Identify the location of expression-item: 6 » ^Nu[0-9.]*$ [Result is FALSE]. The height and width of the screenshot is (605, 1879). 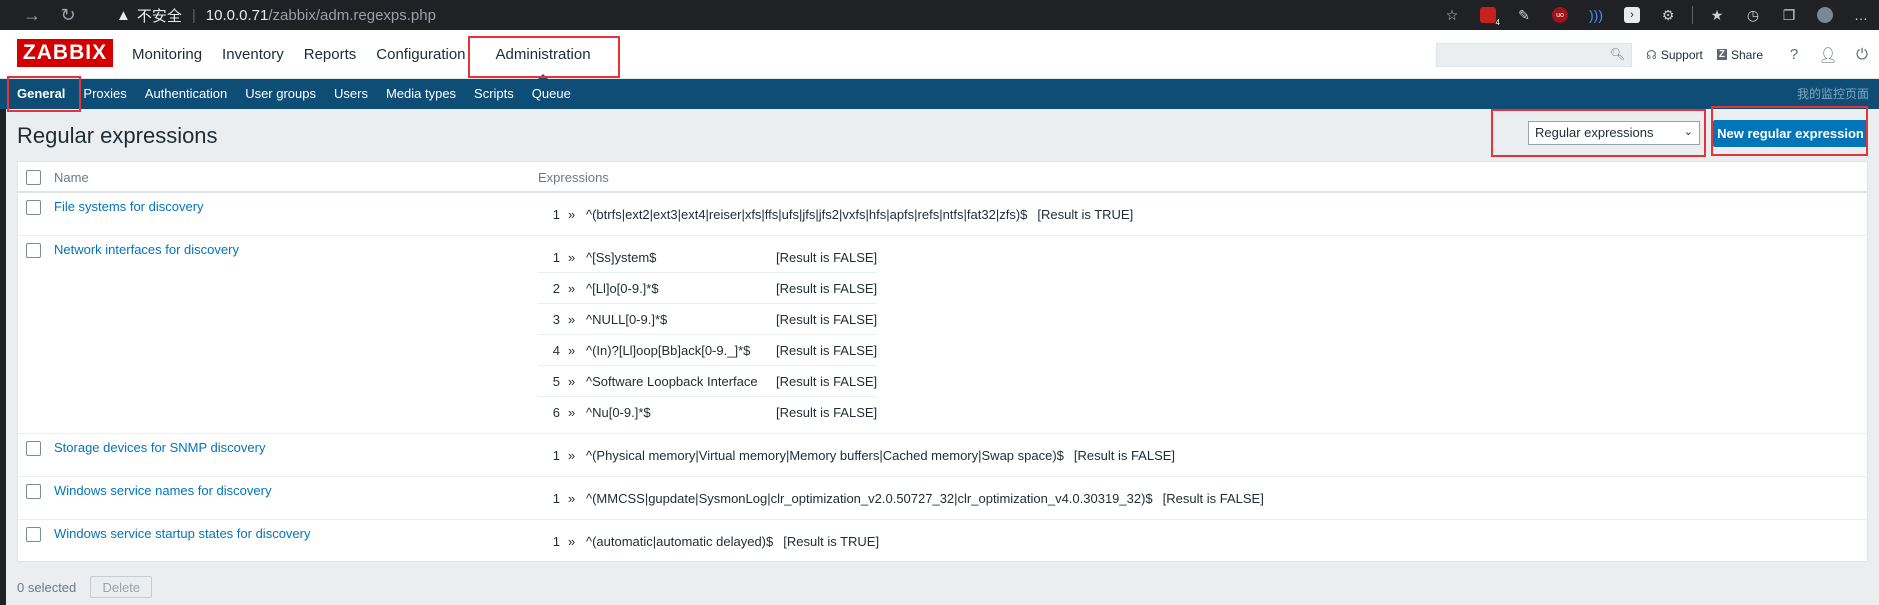
(707, 412).